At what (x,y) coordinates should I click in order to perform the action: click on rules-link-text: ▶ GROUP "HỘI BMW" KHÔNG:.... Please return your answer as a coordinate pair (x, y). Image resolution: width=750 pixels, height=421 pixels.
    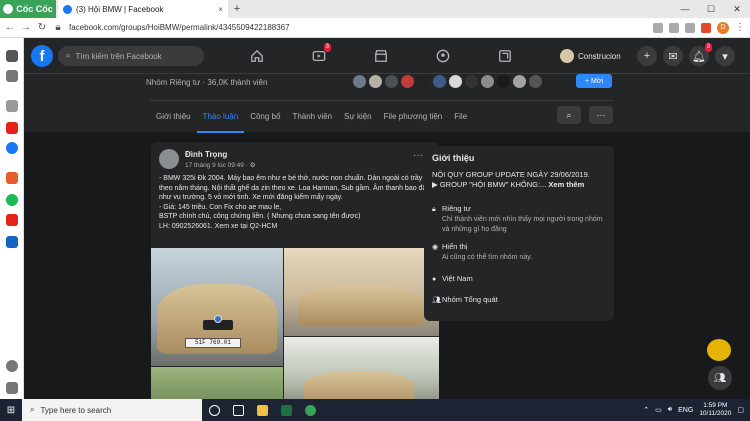
    Looking at the image, I should click on (489, 184).